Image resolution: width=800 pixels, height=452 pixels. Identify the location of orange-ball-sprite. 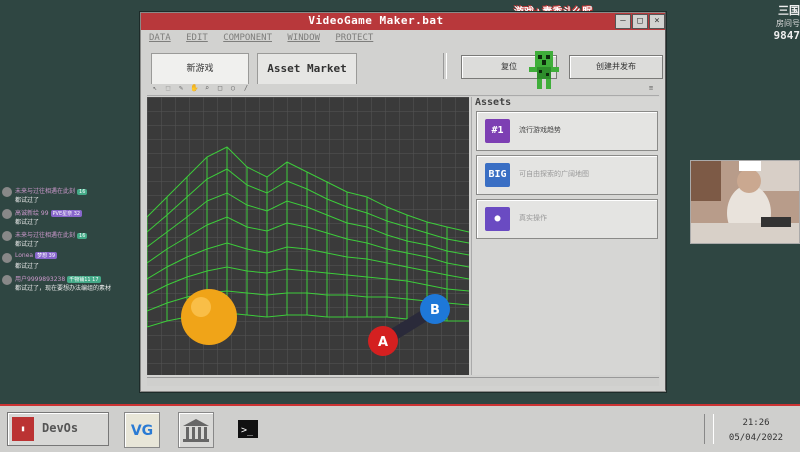
(209, 317).